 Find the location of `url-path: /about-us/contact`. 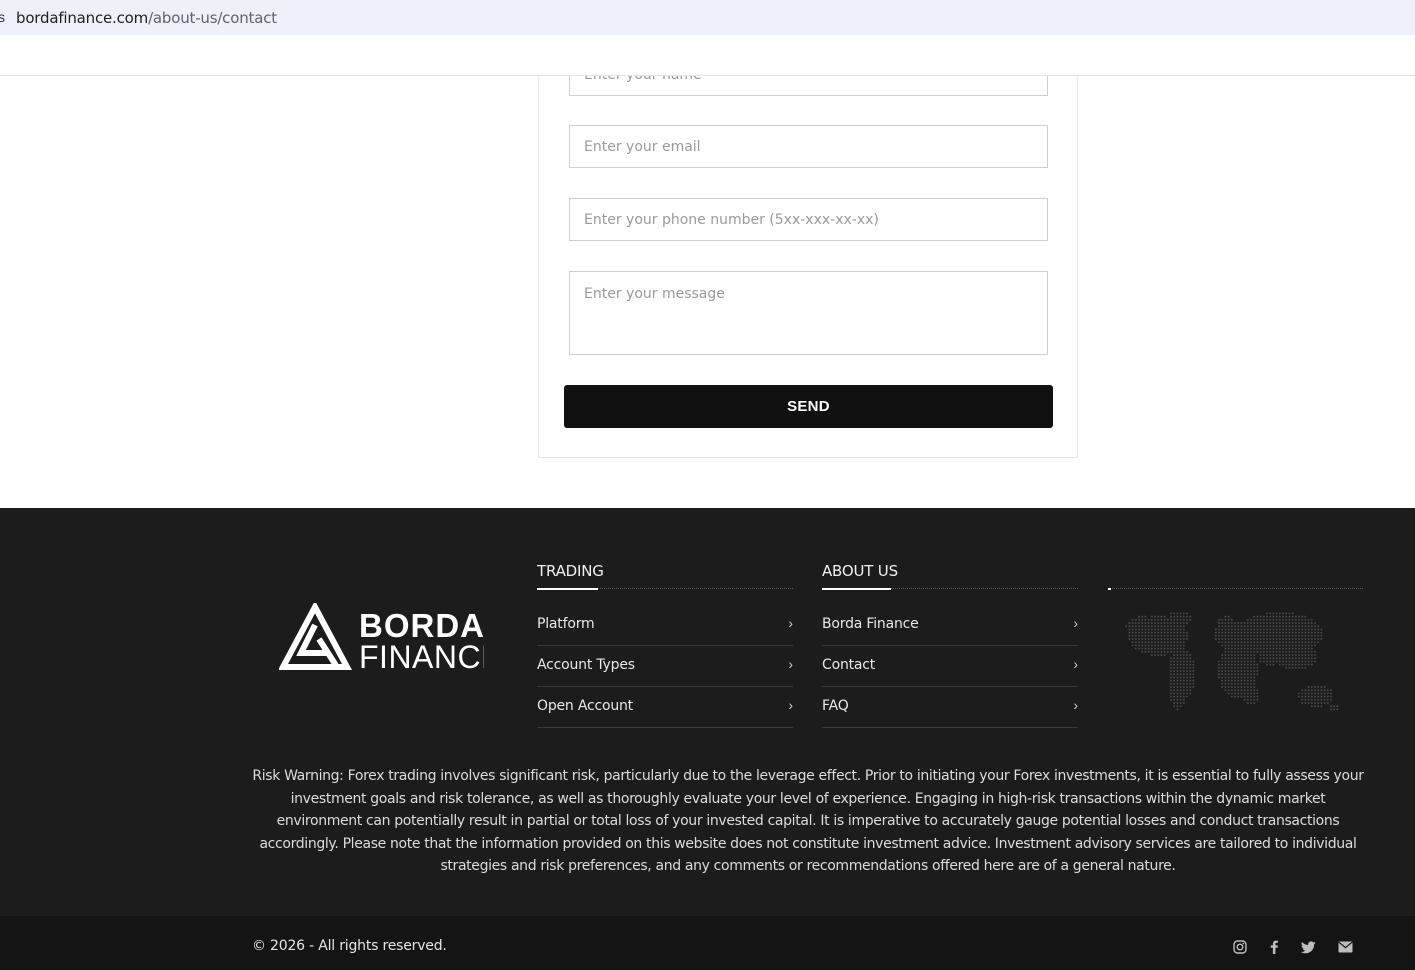

url-path: /about-us/contact is located at coordinates (212, 18).